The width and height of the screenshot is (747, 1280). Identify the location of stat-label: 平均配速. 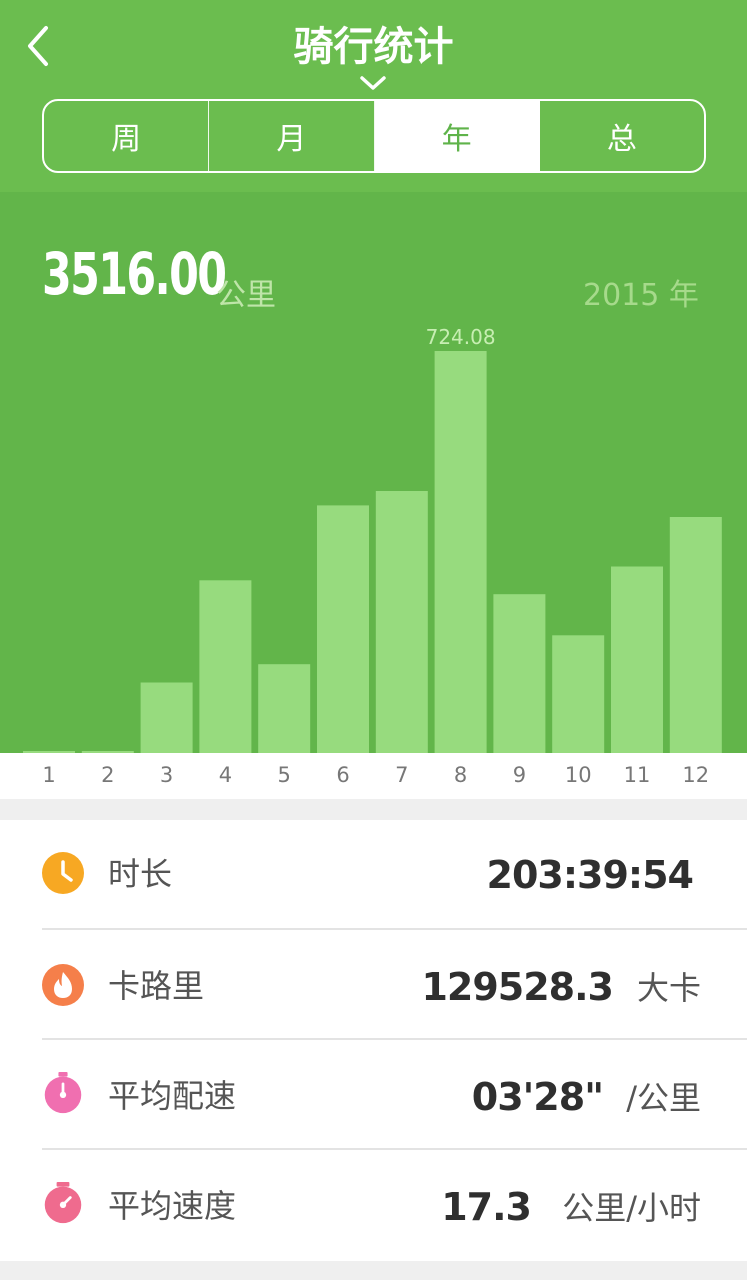
(172, 1096).